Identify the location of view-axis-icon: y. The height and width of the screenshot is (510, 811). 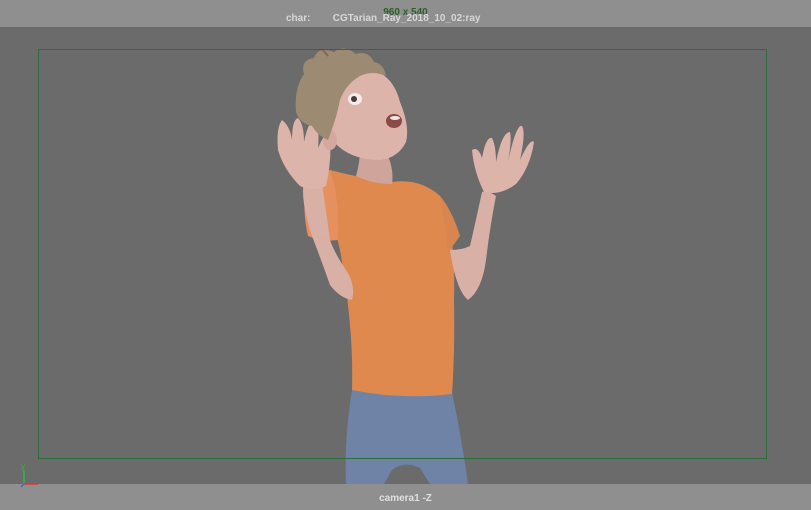
(29, 475).